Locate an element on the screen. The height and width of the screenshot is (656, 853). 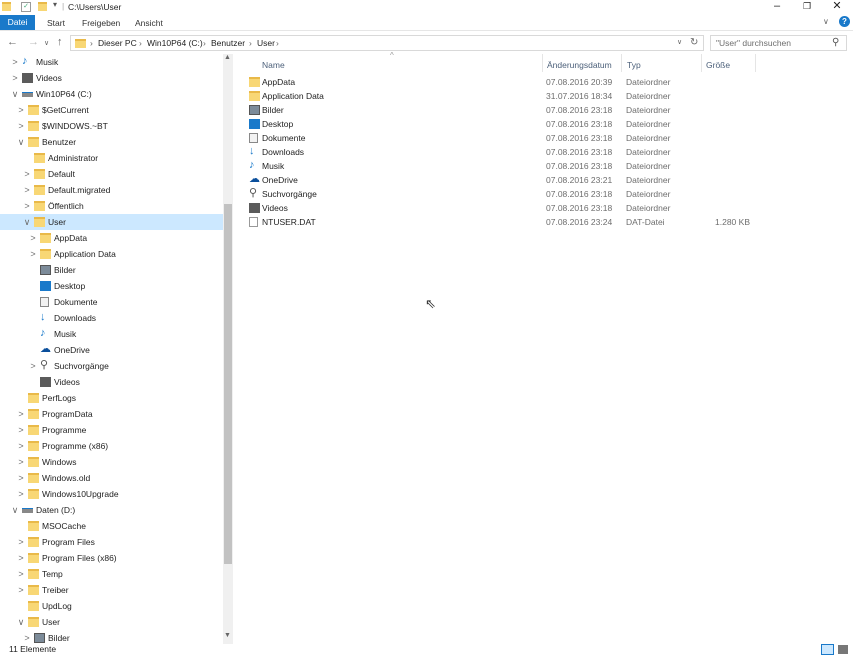
nav-tree-item: > ProgramData is located at coordinates (111, 414).